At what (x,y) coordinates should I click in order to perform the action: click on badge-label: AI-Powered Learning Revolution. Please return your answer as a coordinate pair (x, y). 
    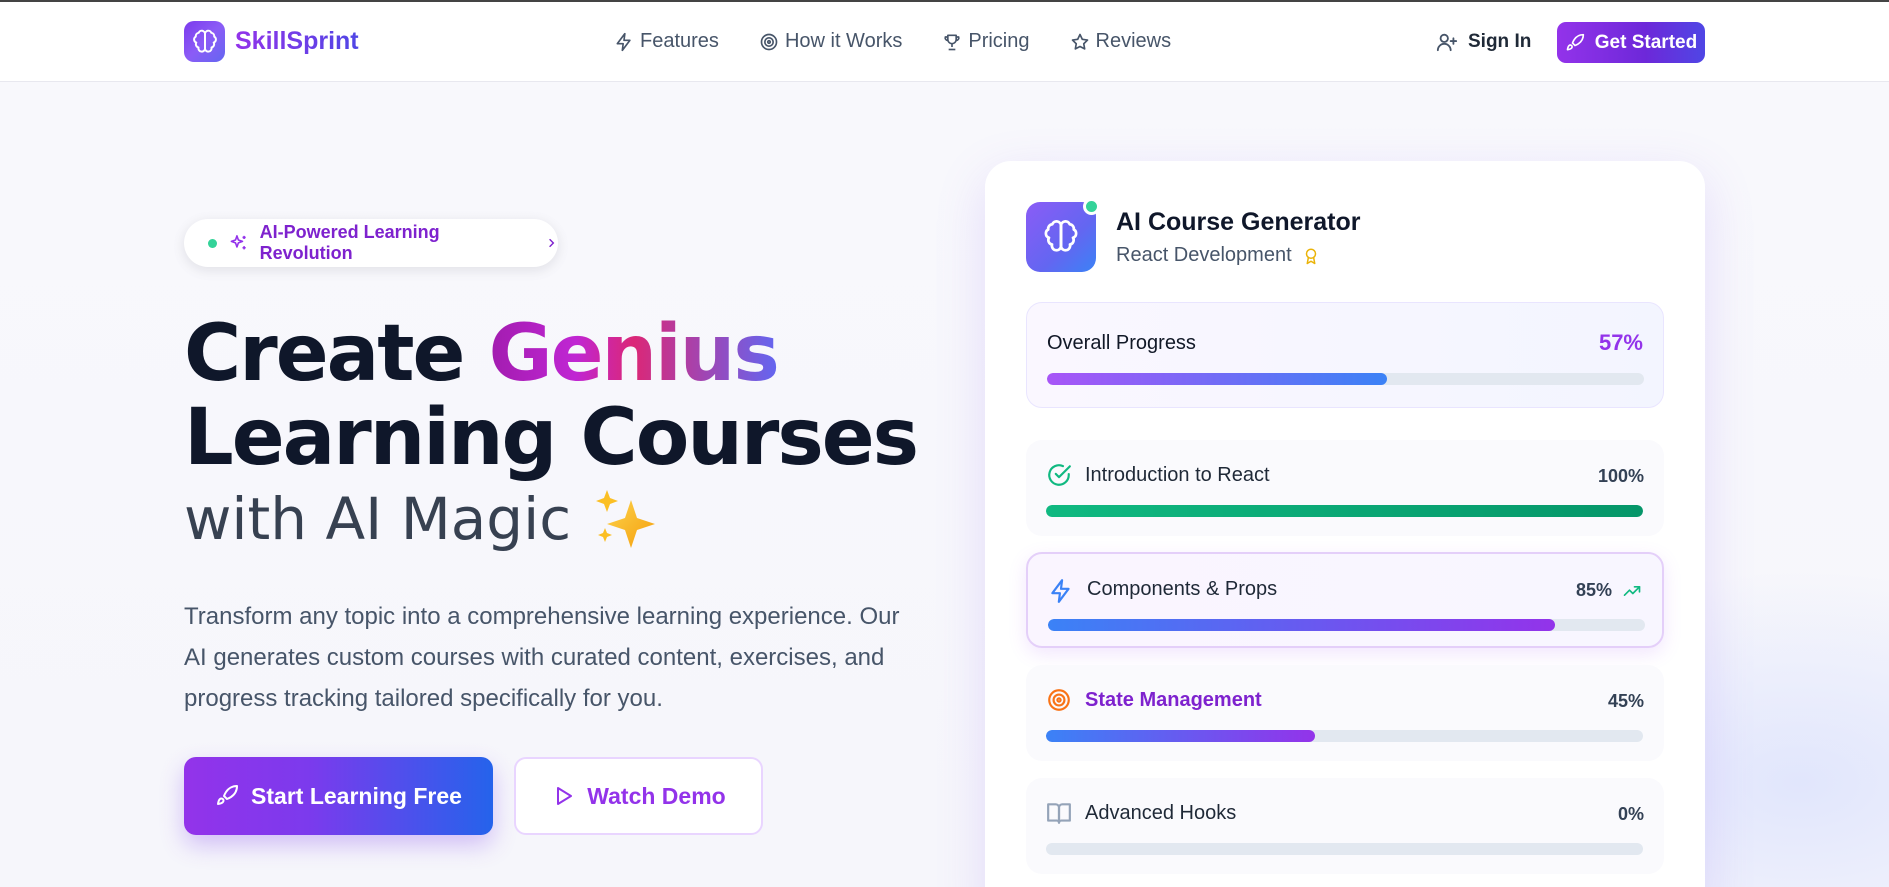
    Looking at the image, I should click on (349, 242).